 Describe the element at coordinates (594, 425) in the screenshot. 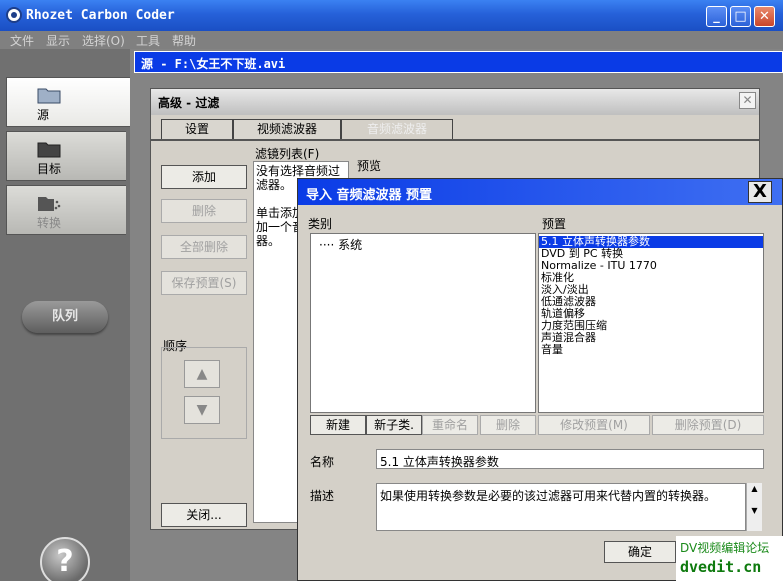

I see `modify-preset-button: 修改预置(M)` at that location.